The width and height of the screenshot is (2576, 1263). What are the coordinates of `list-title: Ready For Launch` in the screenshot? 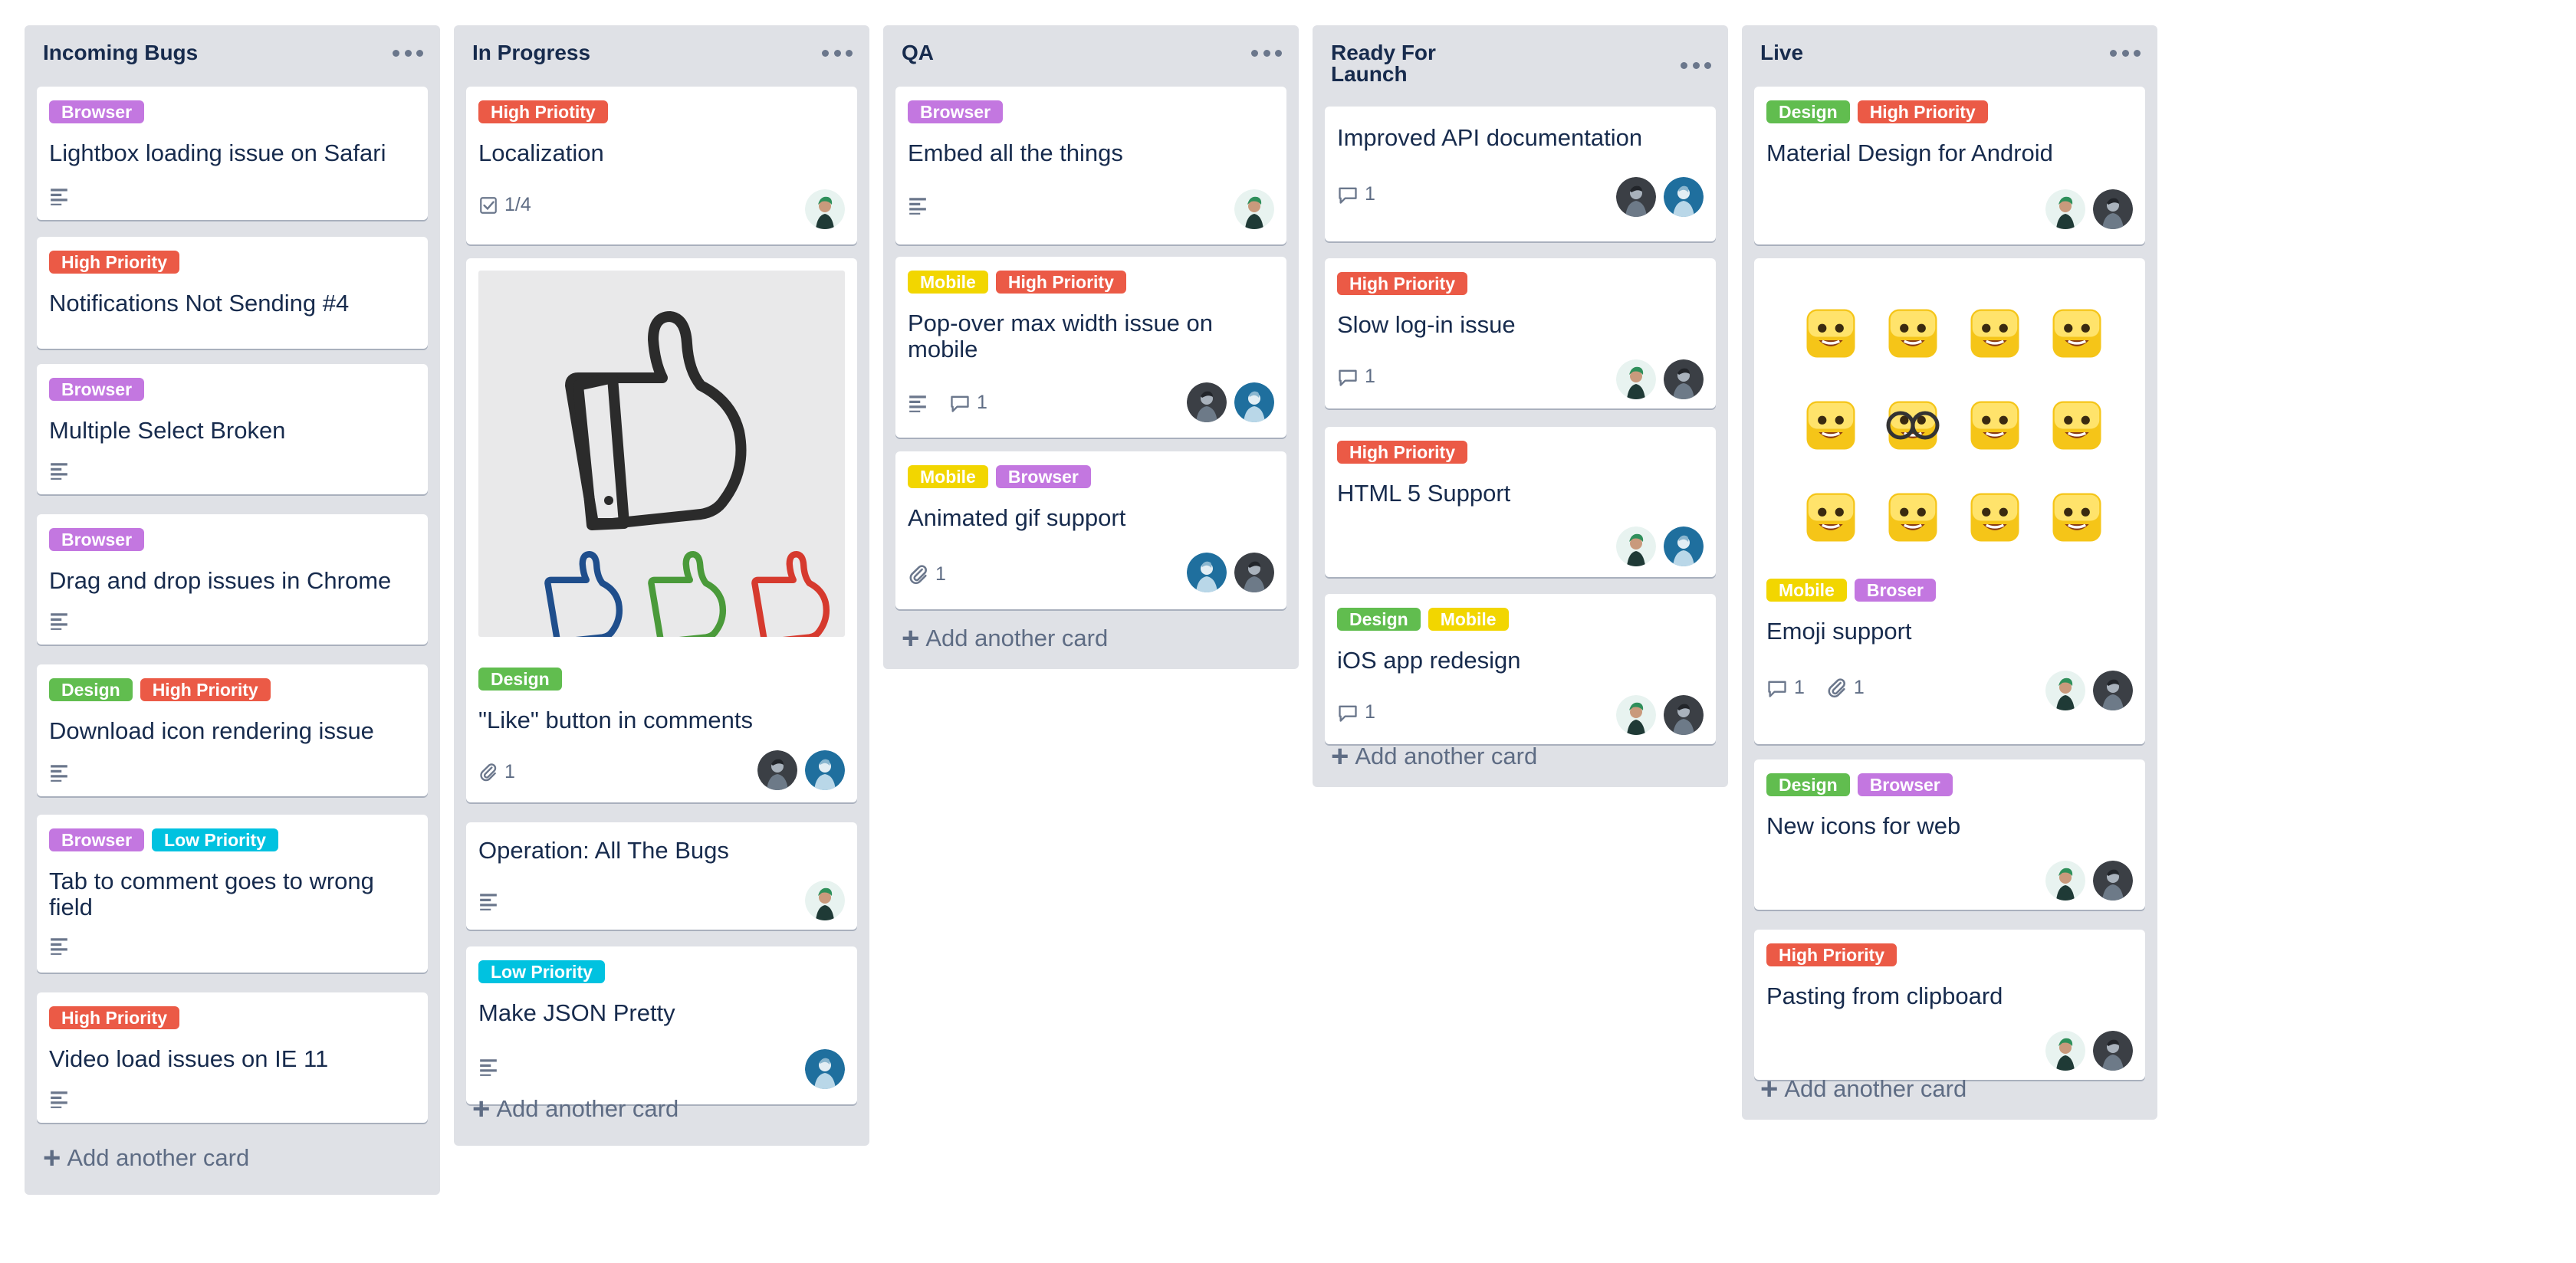 It's located at (1423, 64).